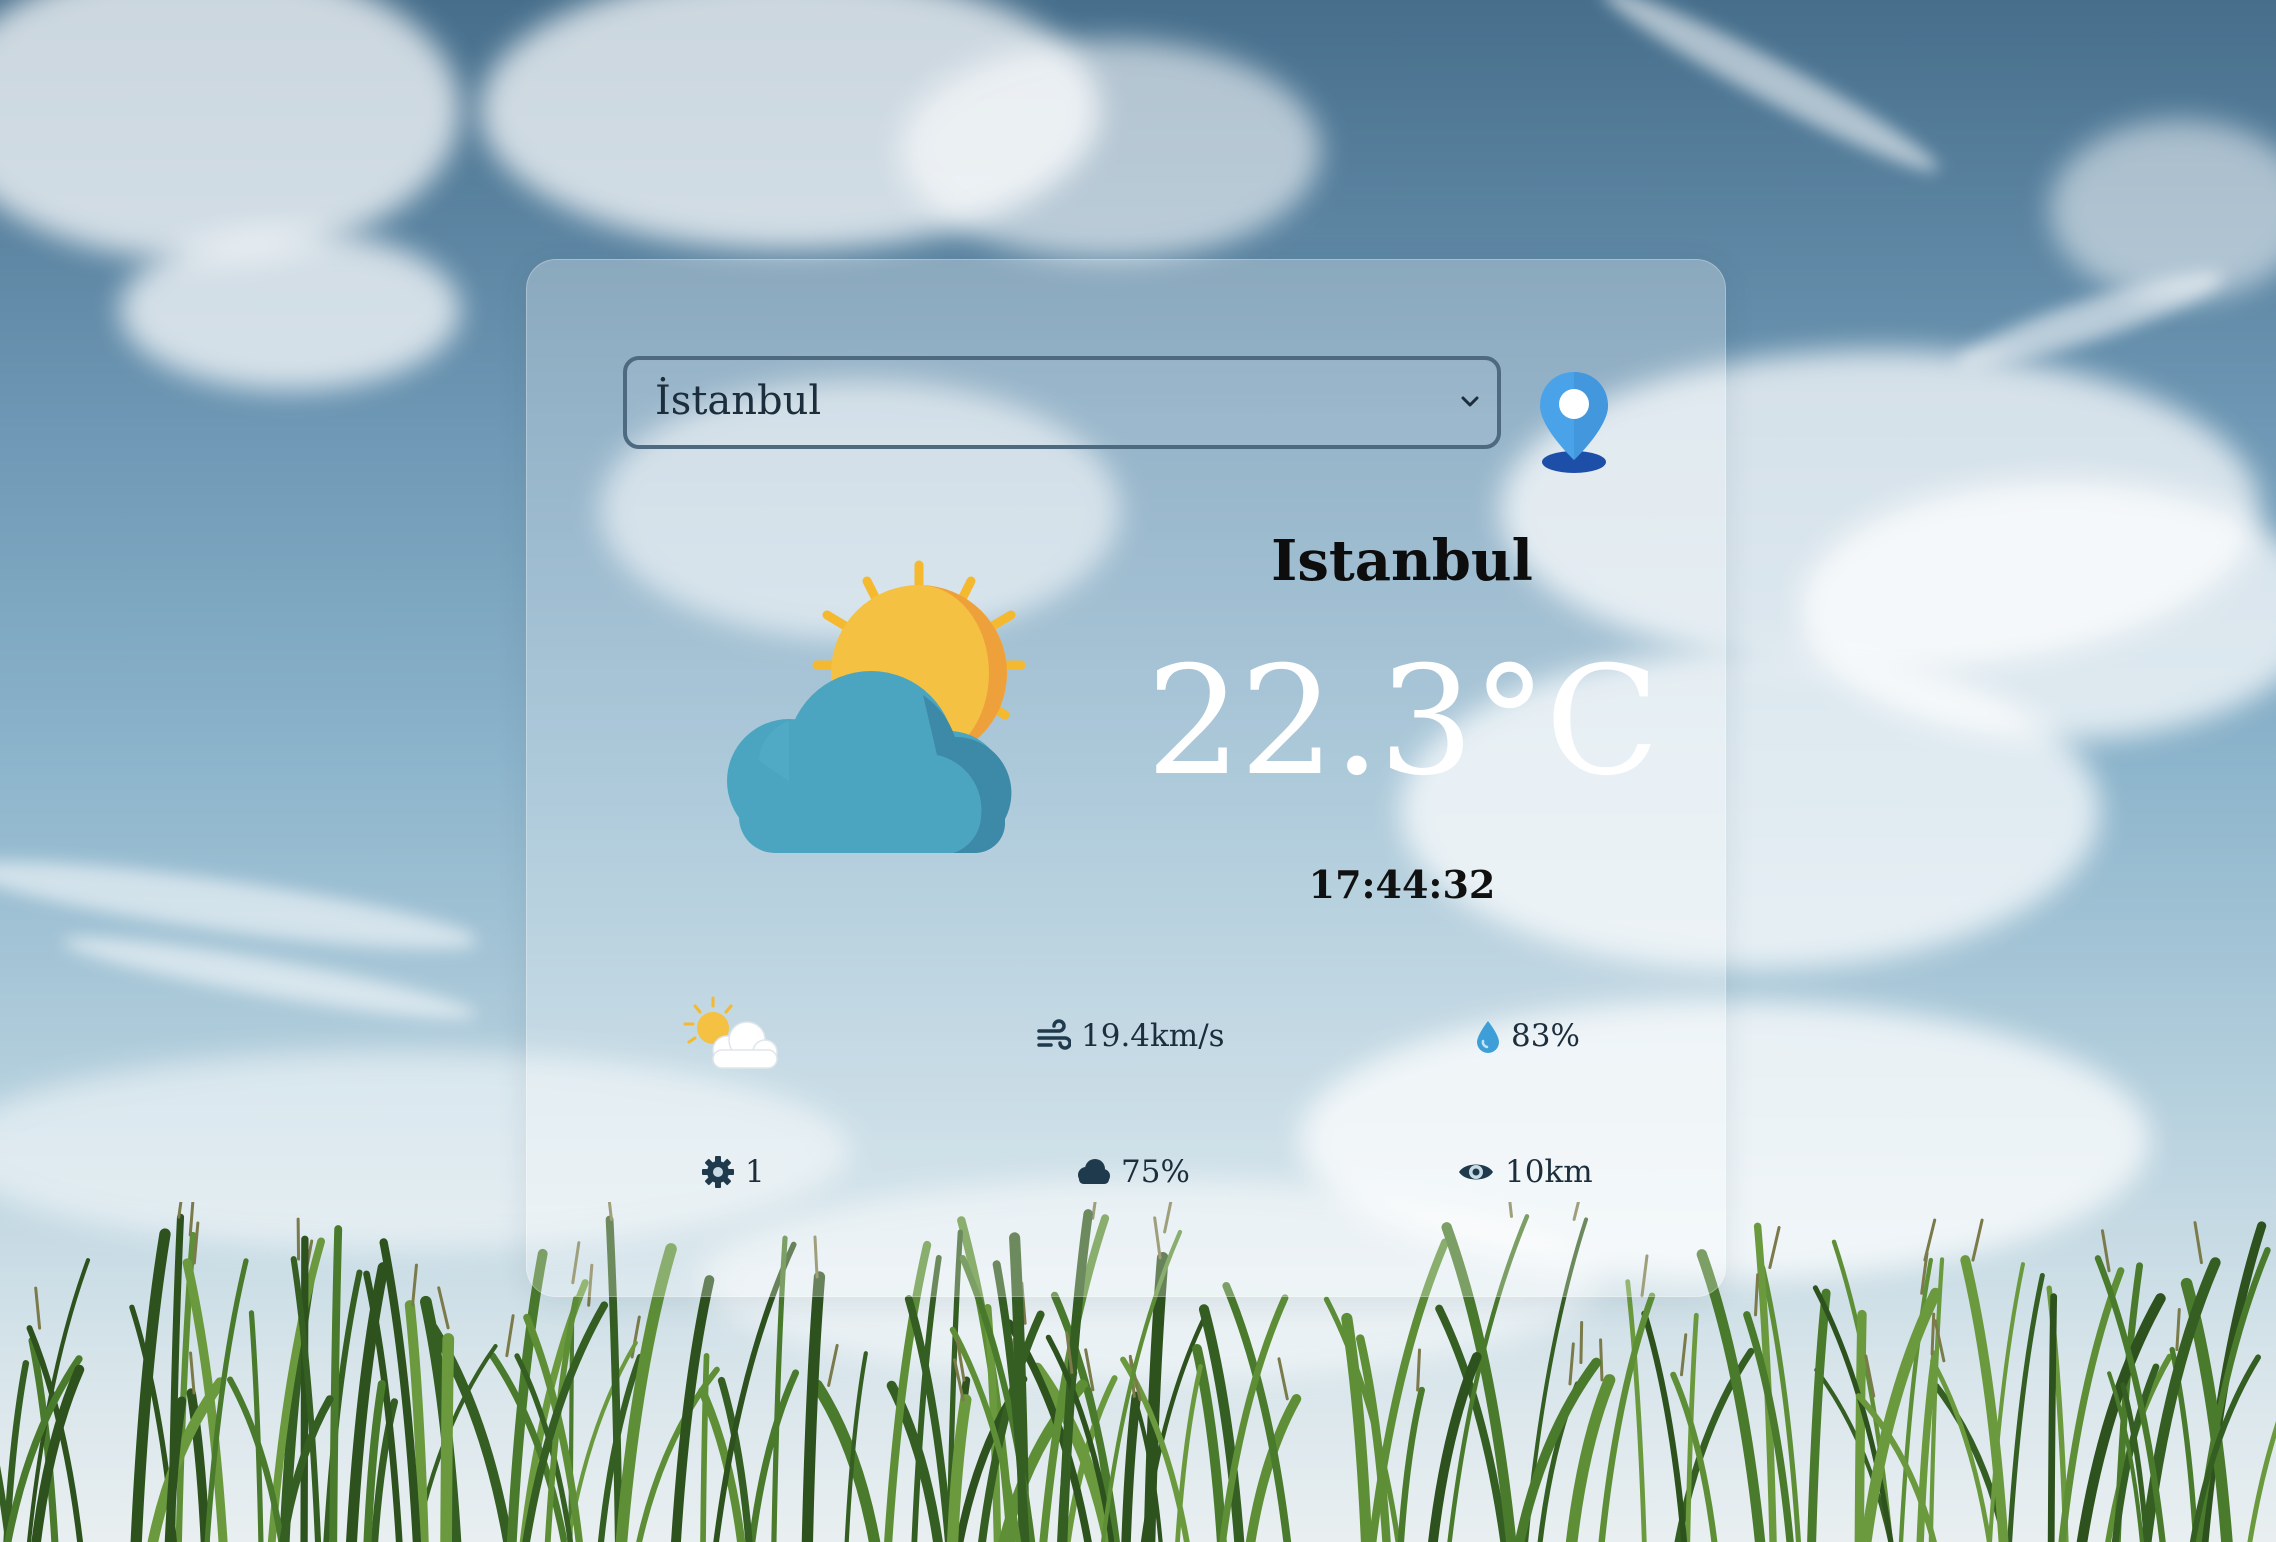 The height and width of the screenshot is (1542, 2276). Describe the element at coordinates (1403, 722) in the screenshot. I see `temperature-value: 22.3°C` at that location.